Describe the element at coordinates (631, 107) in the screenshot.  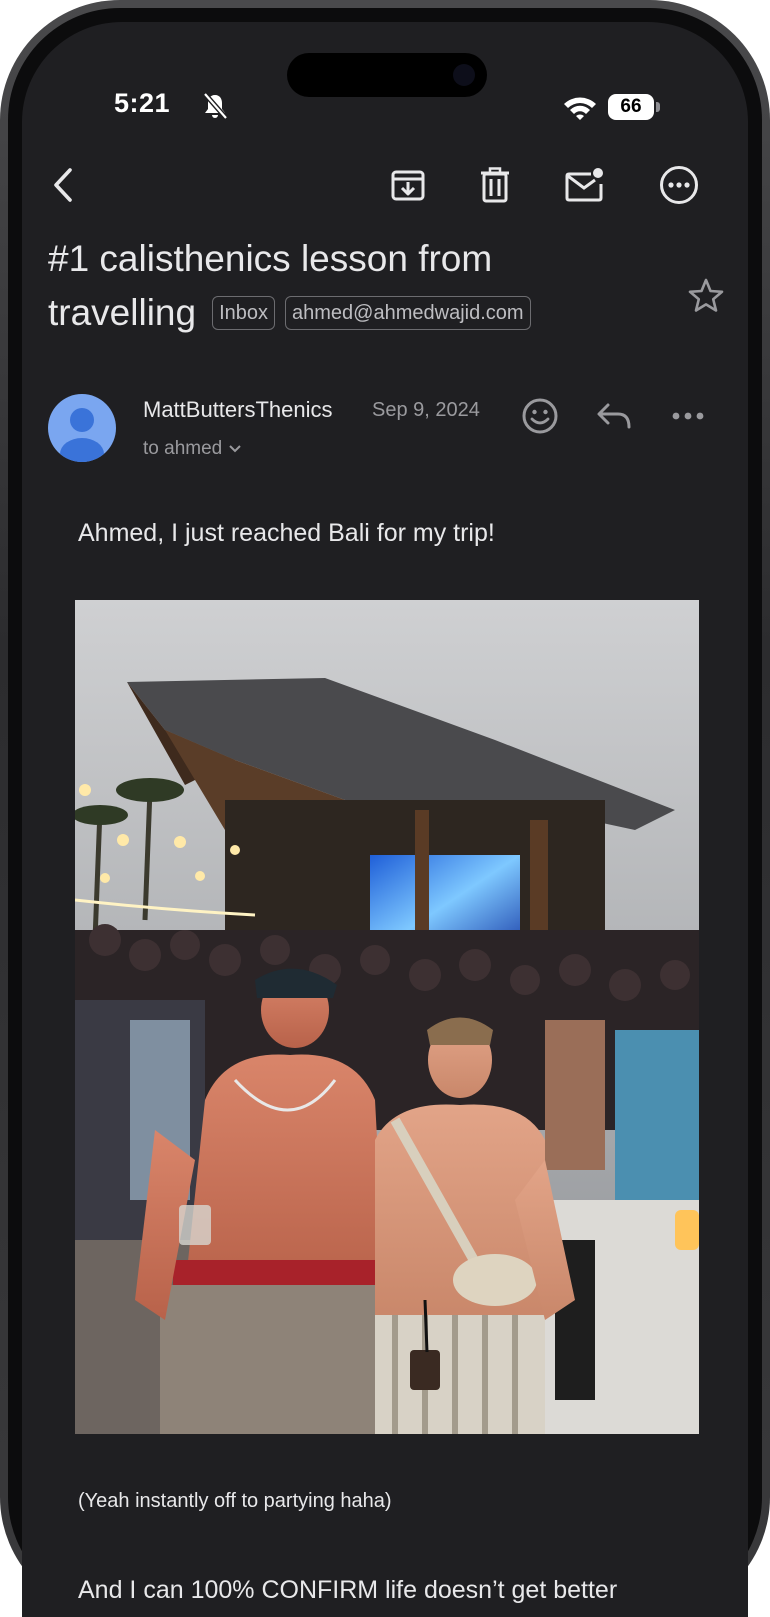
I see `battery-level: 66` at that location.